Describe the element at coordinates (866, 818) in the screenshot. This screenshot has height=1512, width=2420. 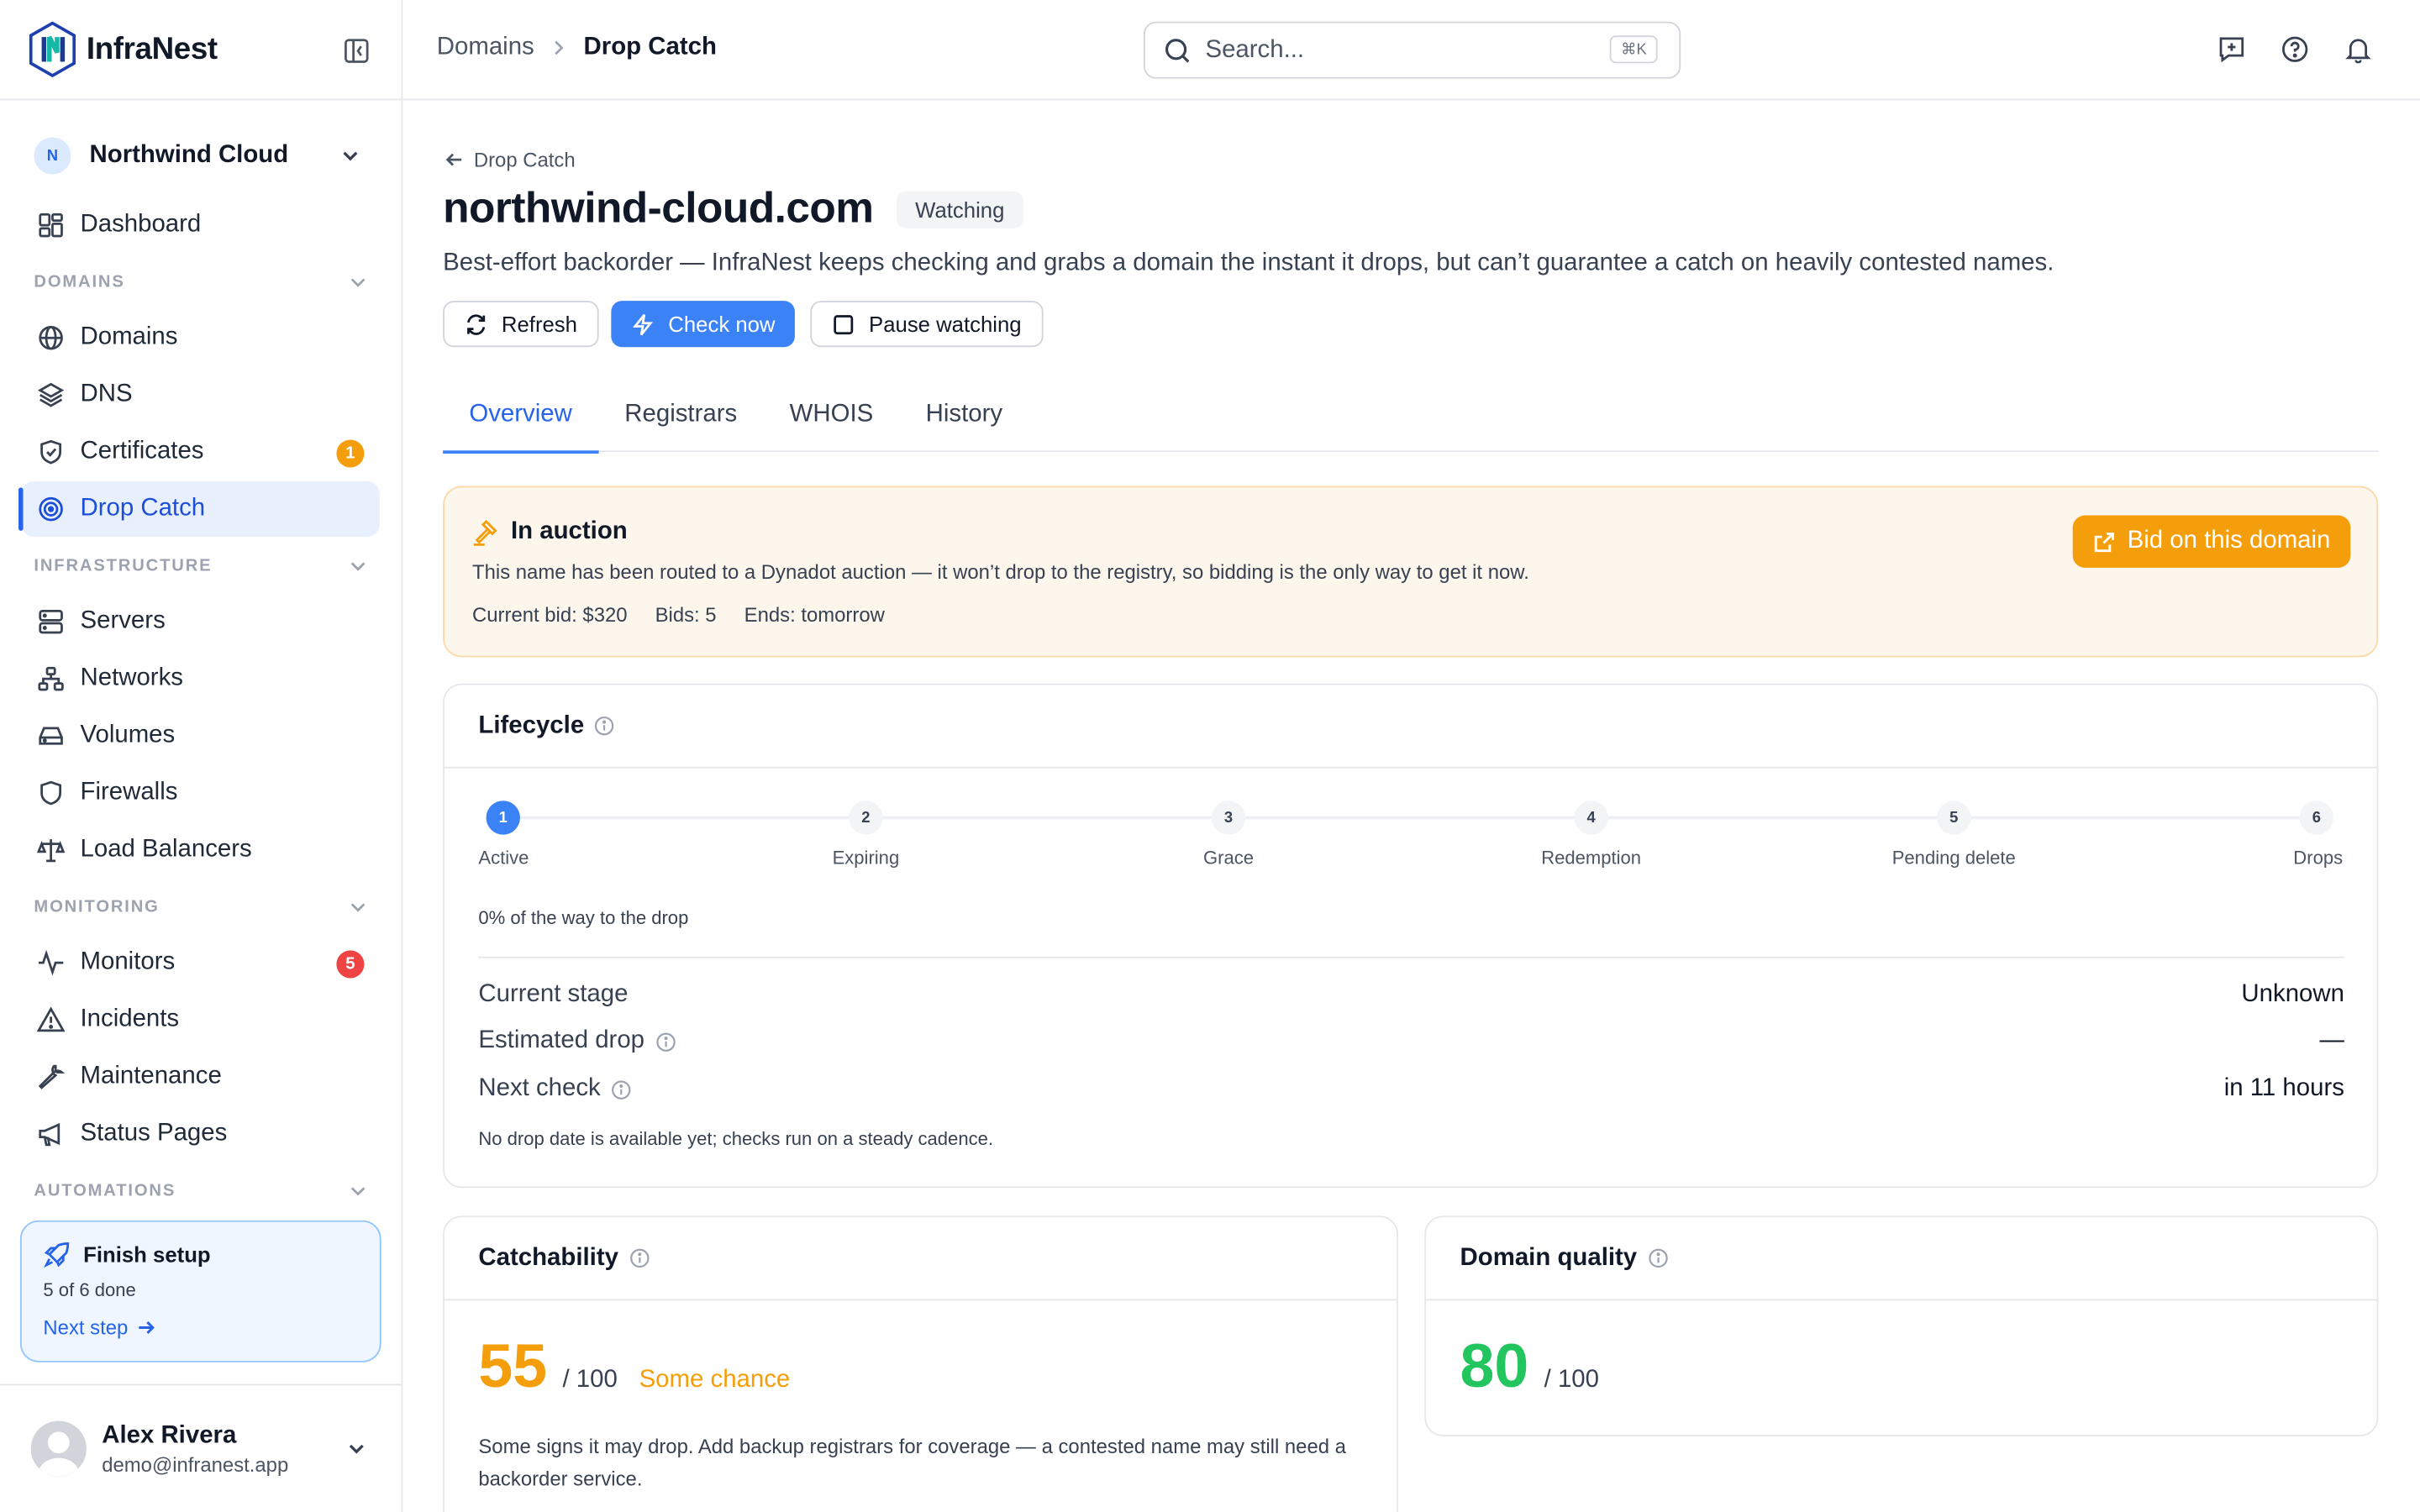
I see `lifecycle-step: 2` at that location.